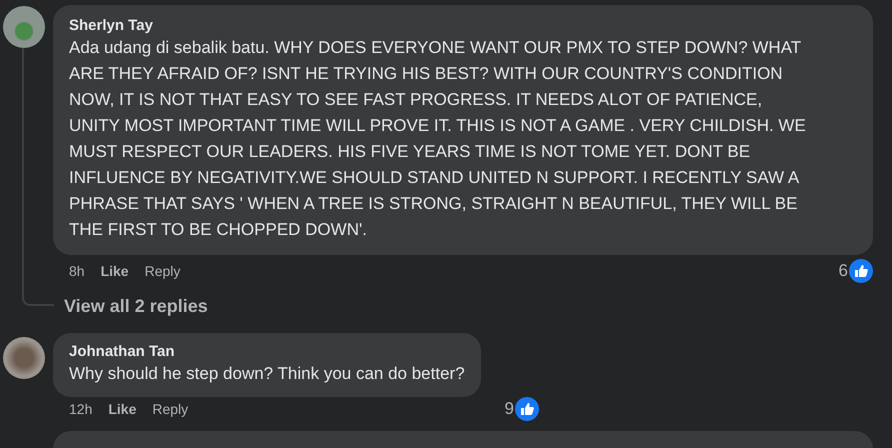 This screenshot has width=892, height=448. I want to click on timestamp: 8h, so click(77, 271).